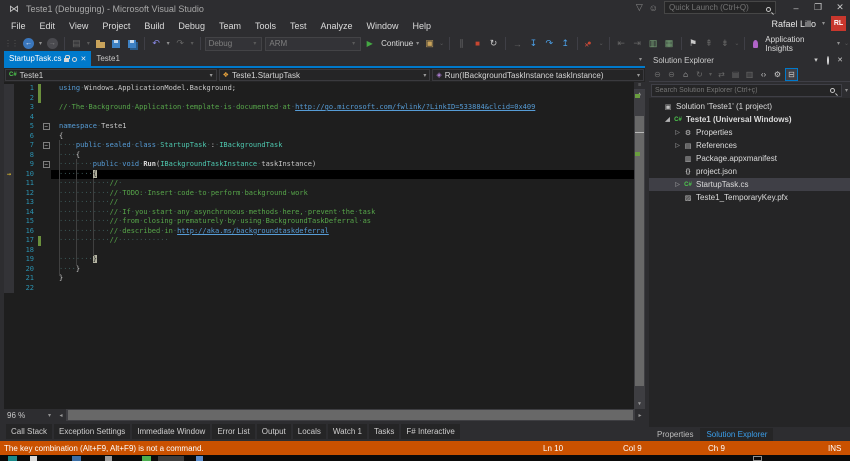 Image resolution: width=850 pixels, height=461 pixels. Describe the element at coordinates (757, 458) in the screenshot. I see `taskbar-tray-icon` at that location.